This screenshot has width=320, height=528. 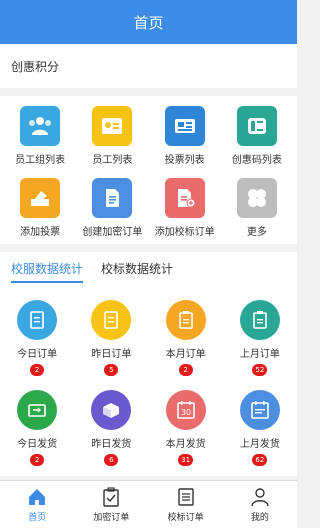 I want to click on stat-label: 本月发货, so click(x=185, y=444).